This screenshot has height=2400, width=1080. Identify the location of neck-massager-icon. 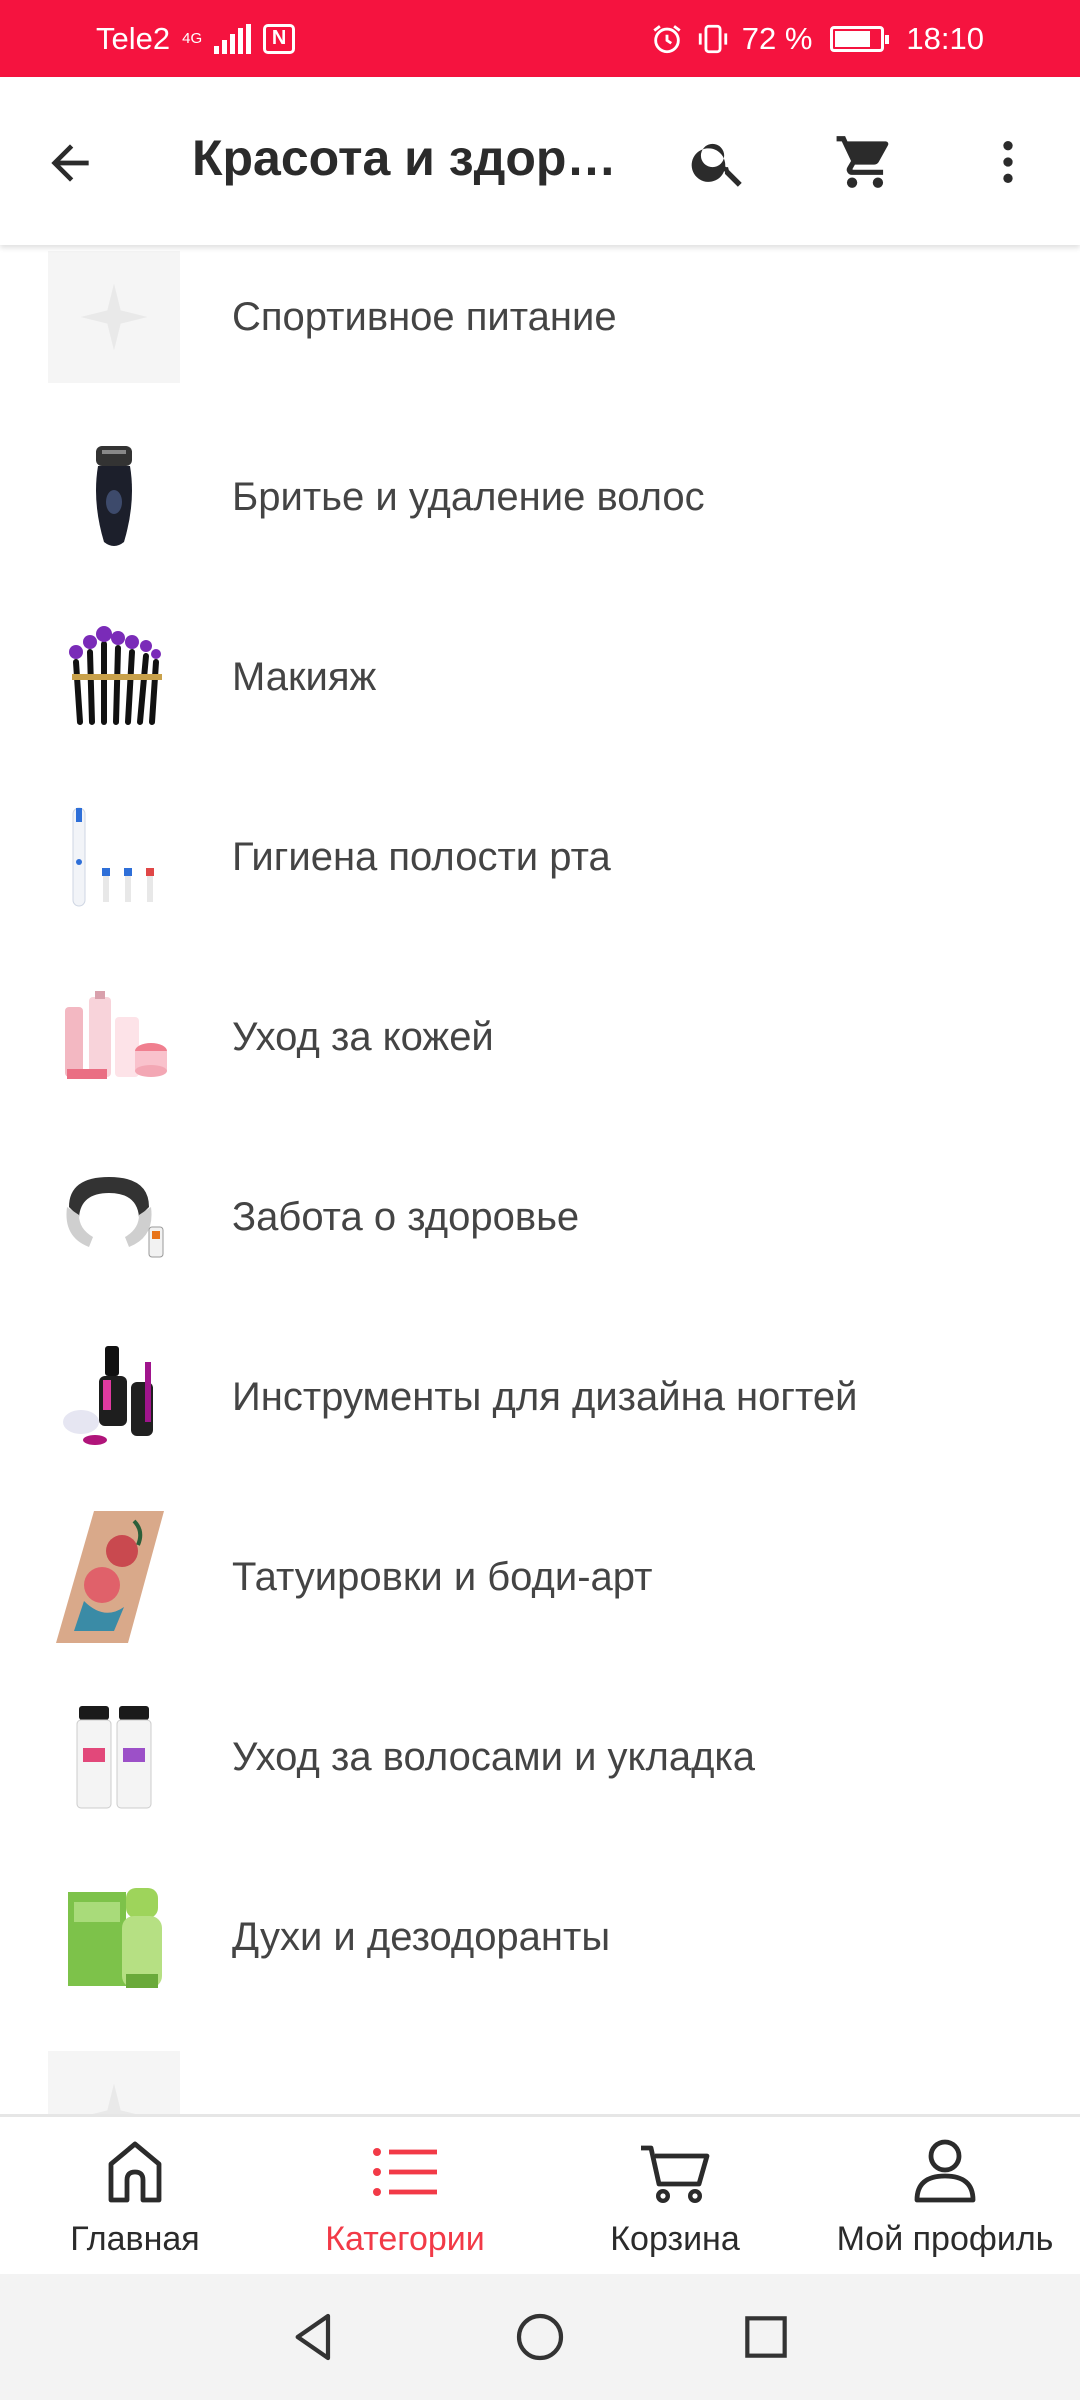
(114, 1217).